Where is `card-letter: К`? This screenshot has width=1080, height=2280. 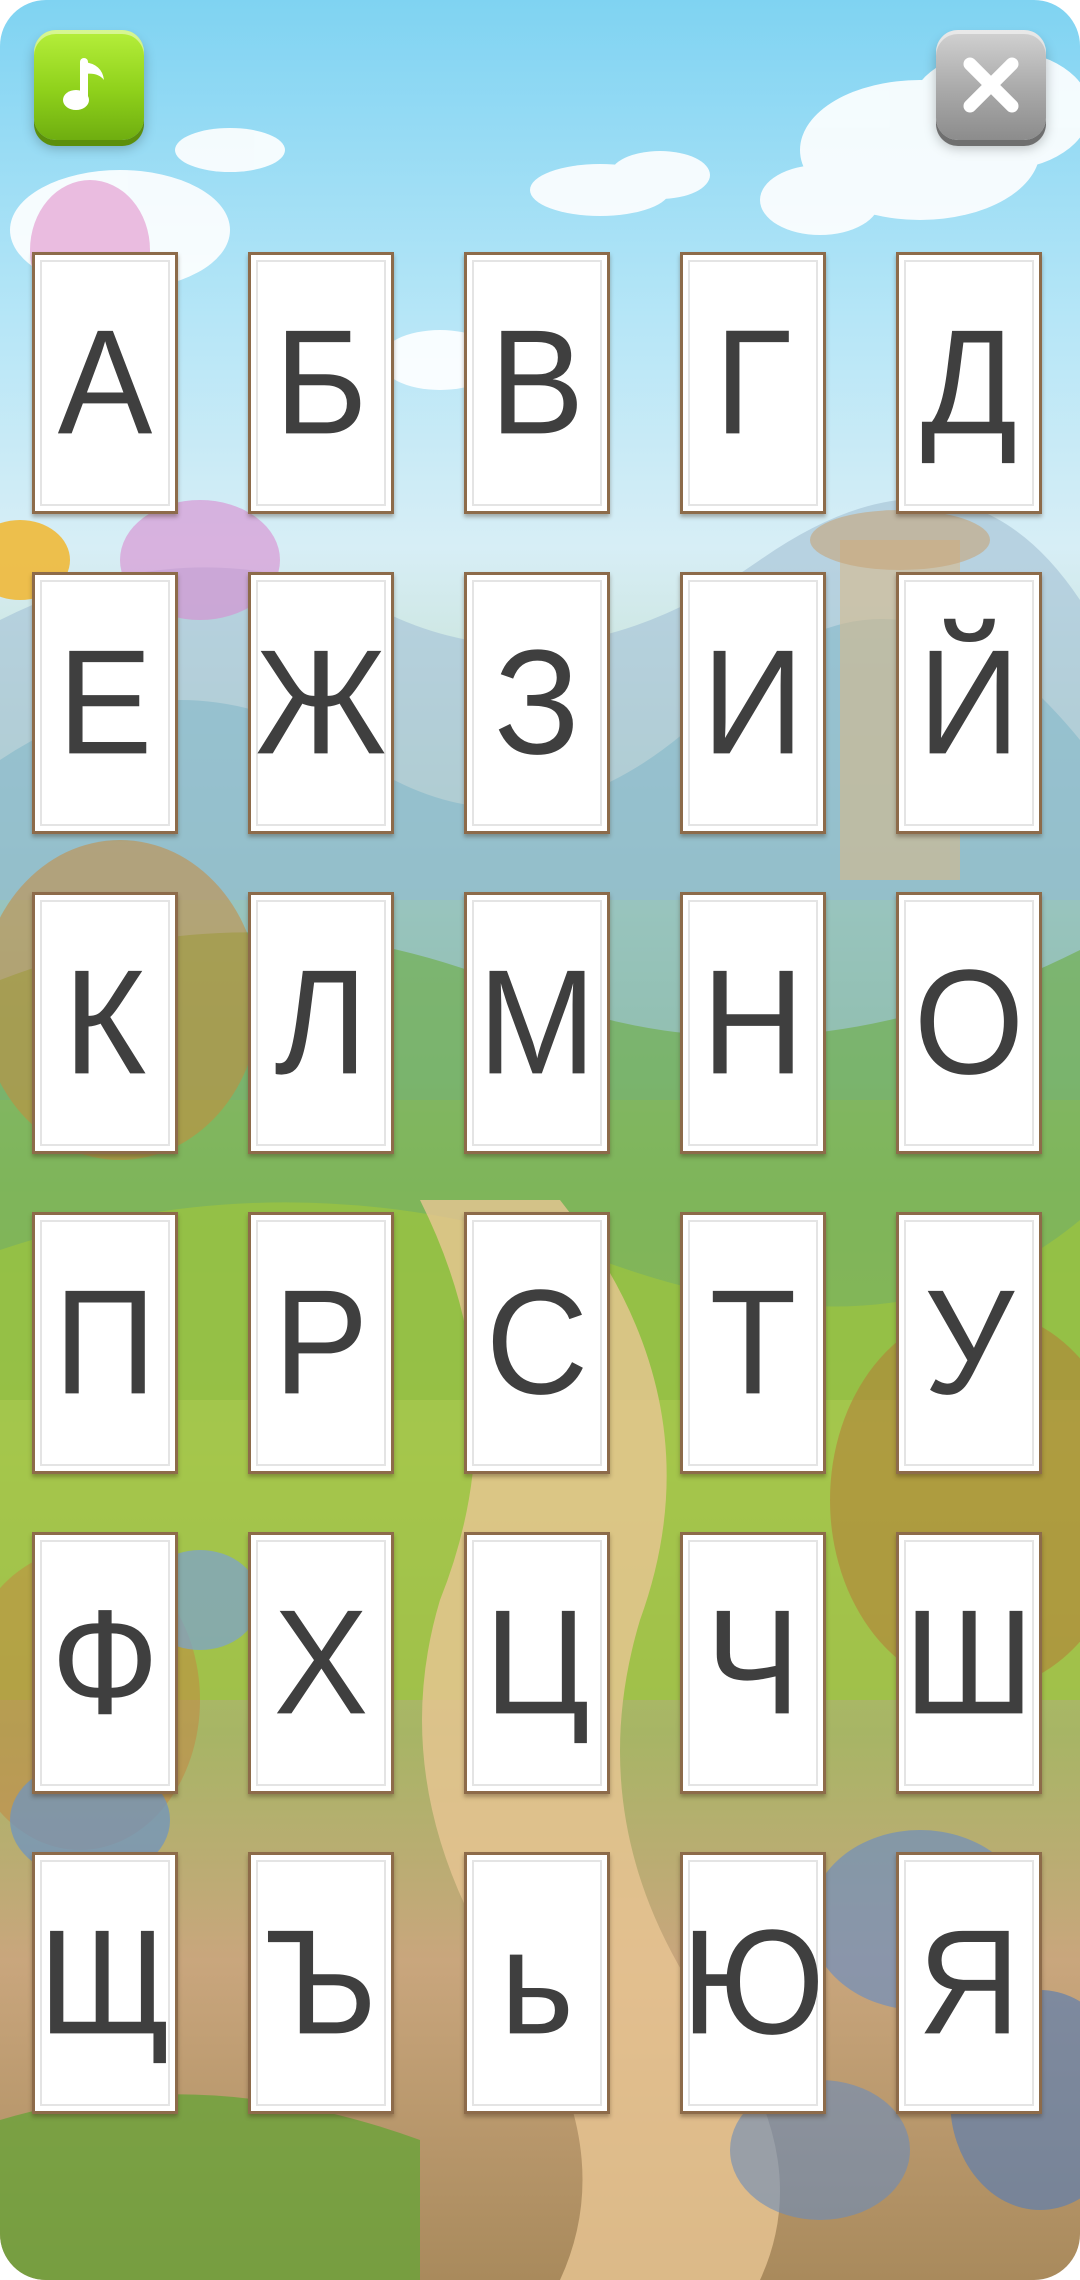
card-letter: К is located at coordinates (105, 1022).